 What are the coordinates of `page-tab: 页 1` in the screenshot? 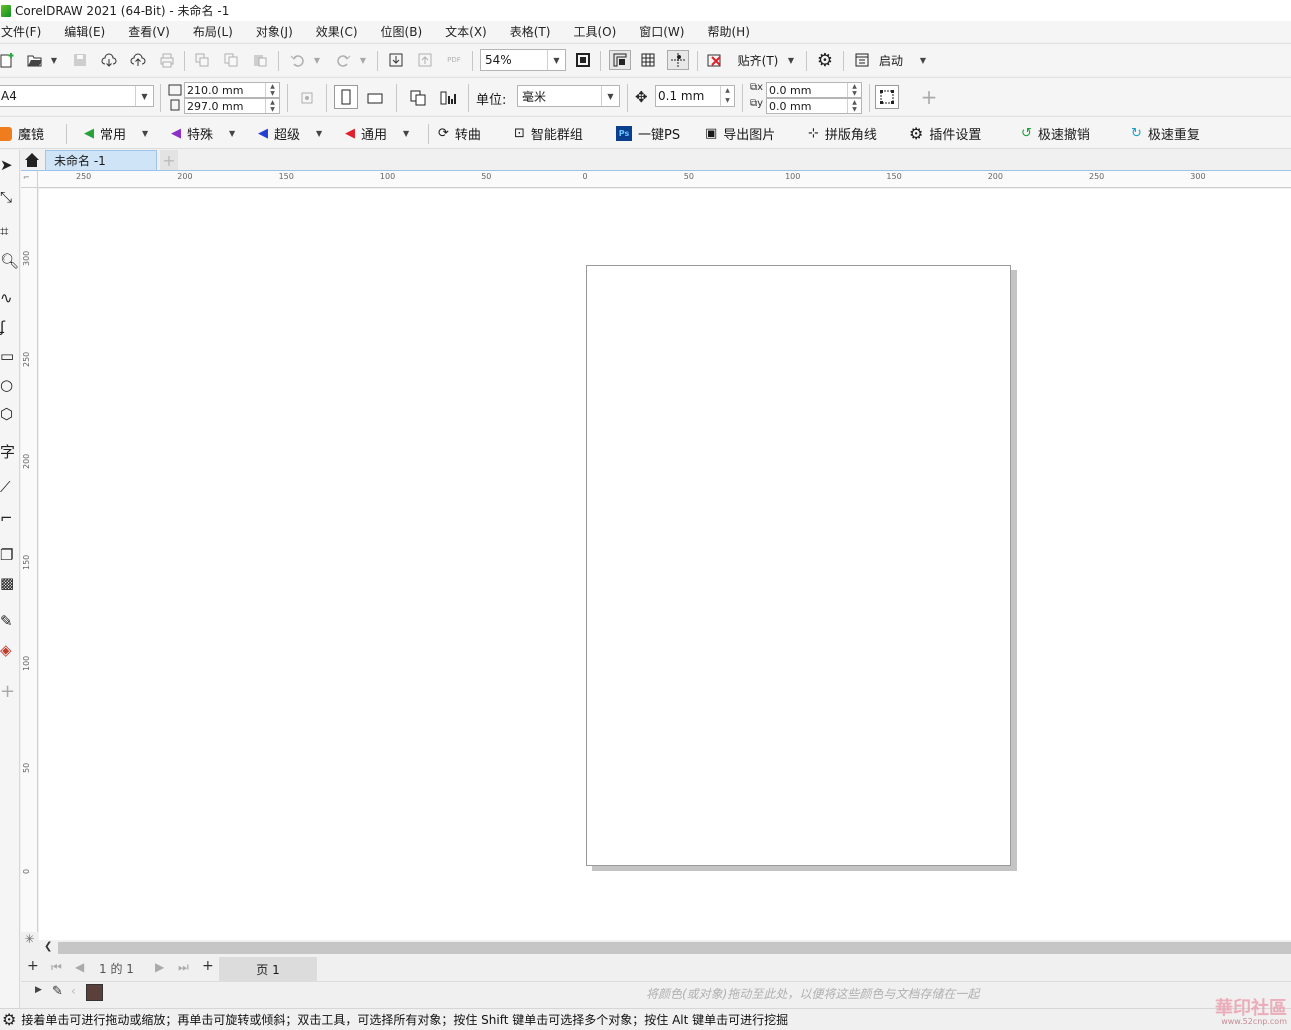 It's located at (268, 969).